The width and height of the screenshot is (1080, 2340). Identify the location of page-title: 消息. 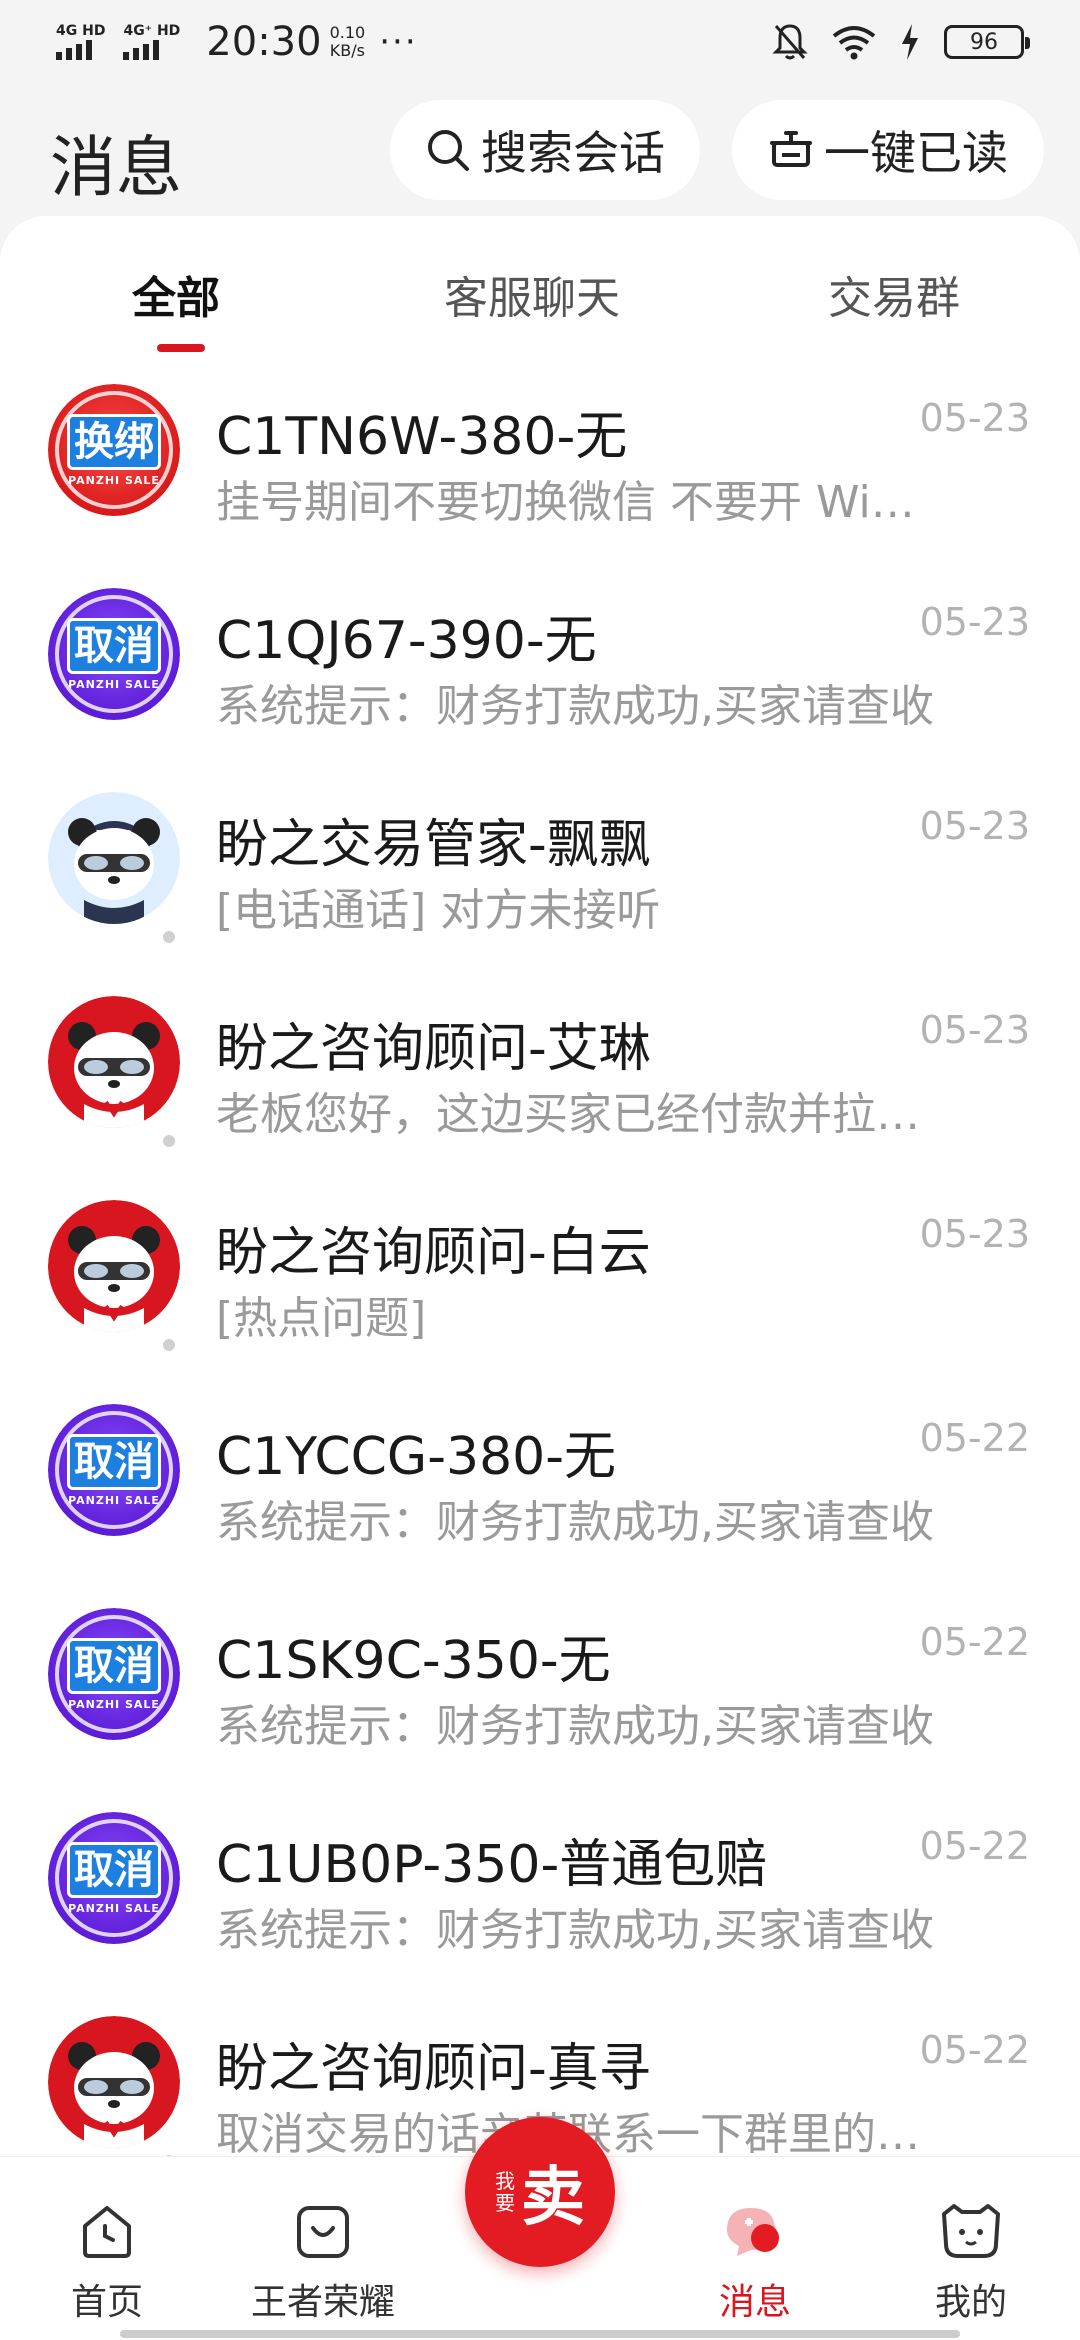
(116, 167).